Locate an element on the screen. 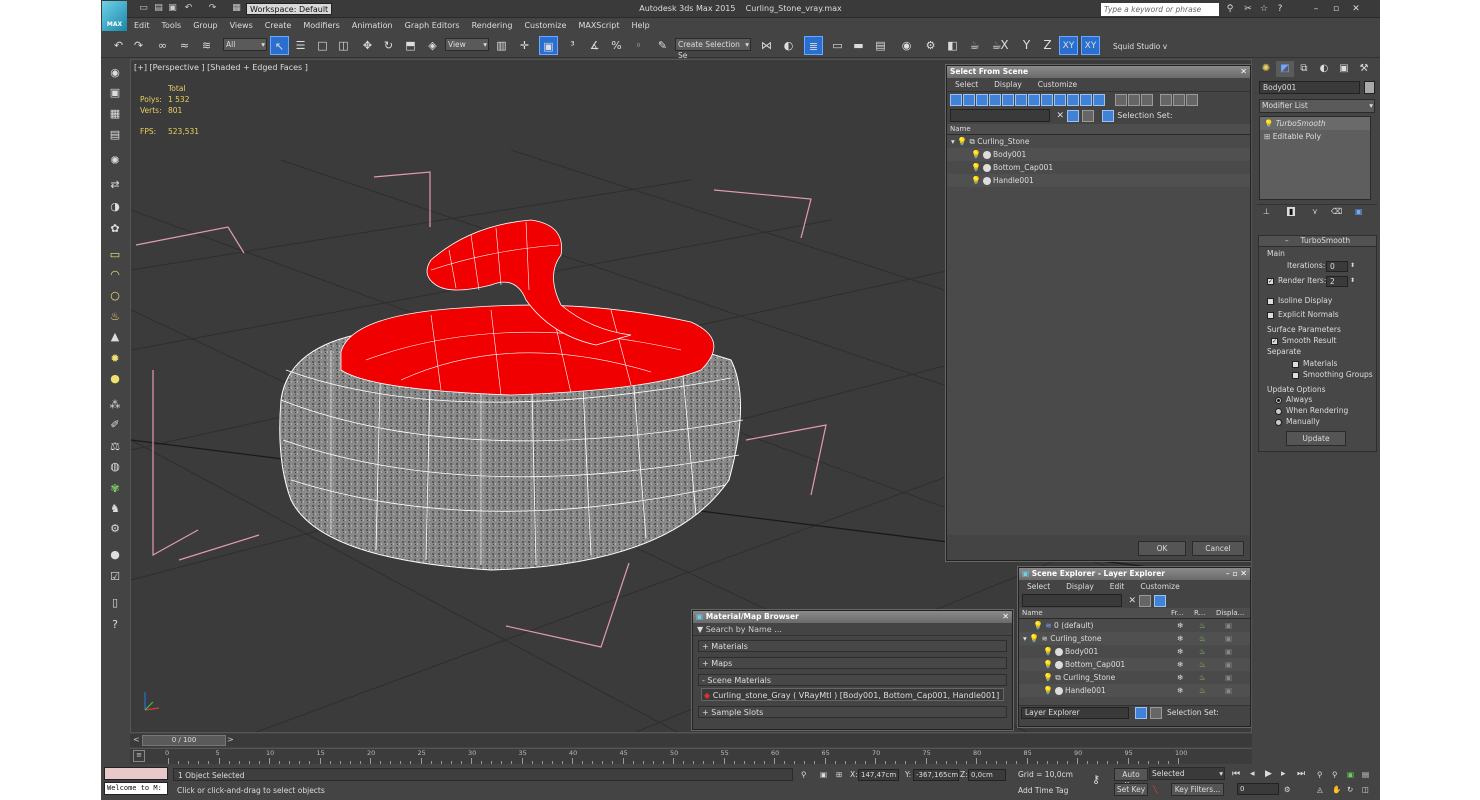 This screenshot has width=1480, height=800. box-icon: ▭ is located at coordinates (115, 255).